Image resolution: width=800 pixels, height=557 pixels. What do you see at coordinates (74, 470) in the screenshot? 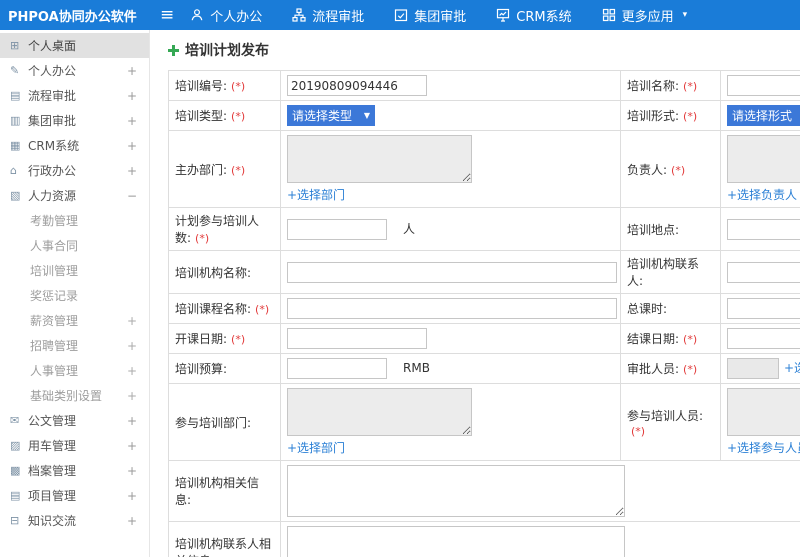
I see `sidebar-item-archive-mgmt: ▩ 档案管理 +` at bounding box center [74, 470].